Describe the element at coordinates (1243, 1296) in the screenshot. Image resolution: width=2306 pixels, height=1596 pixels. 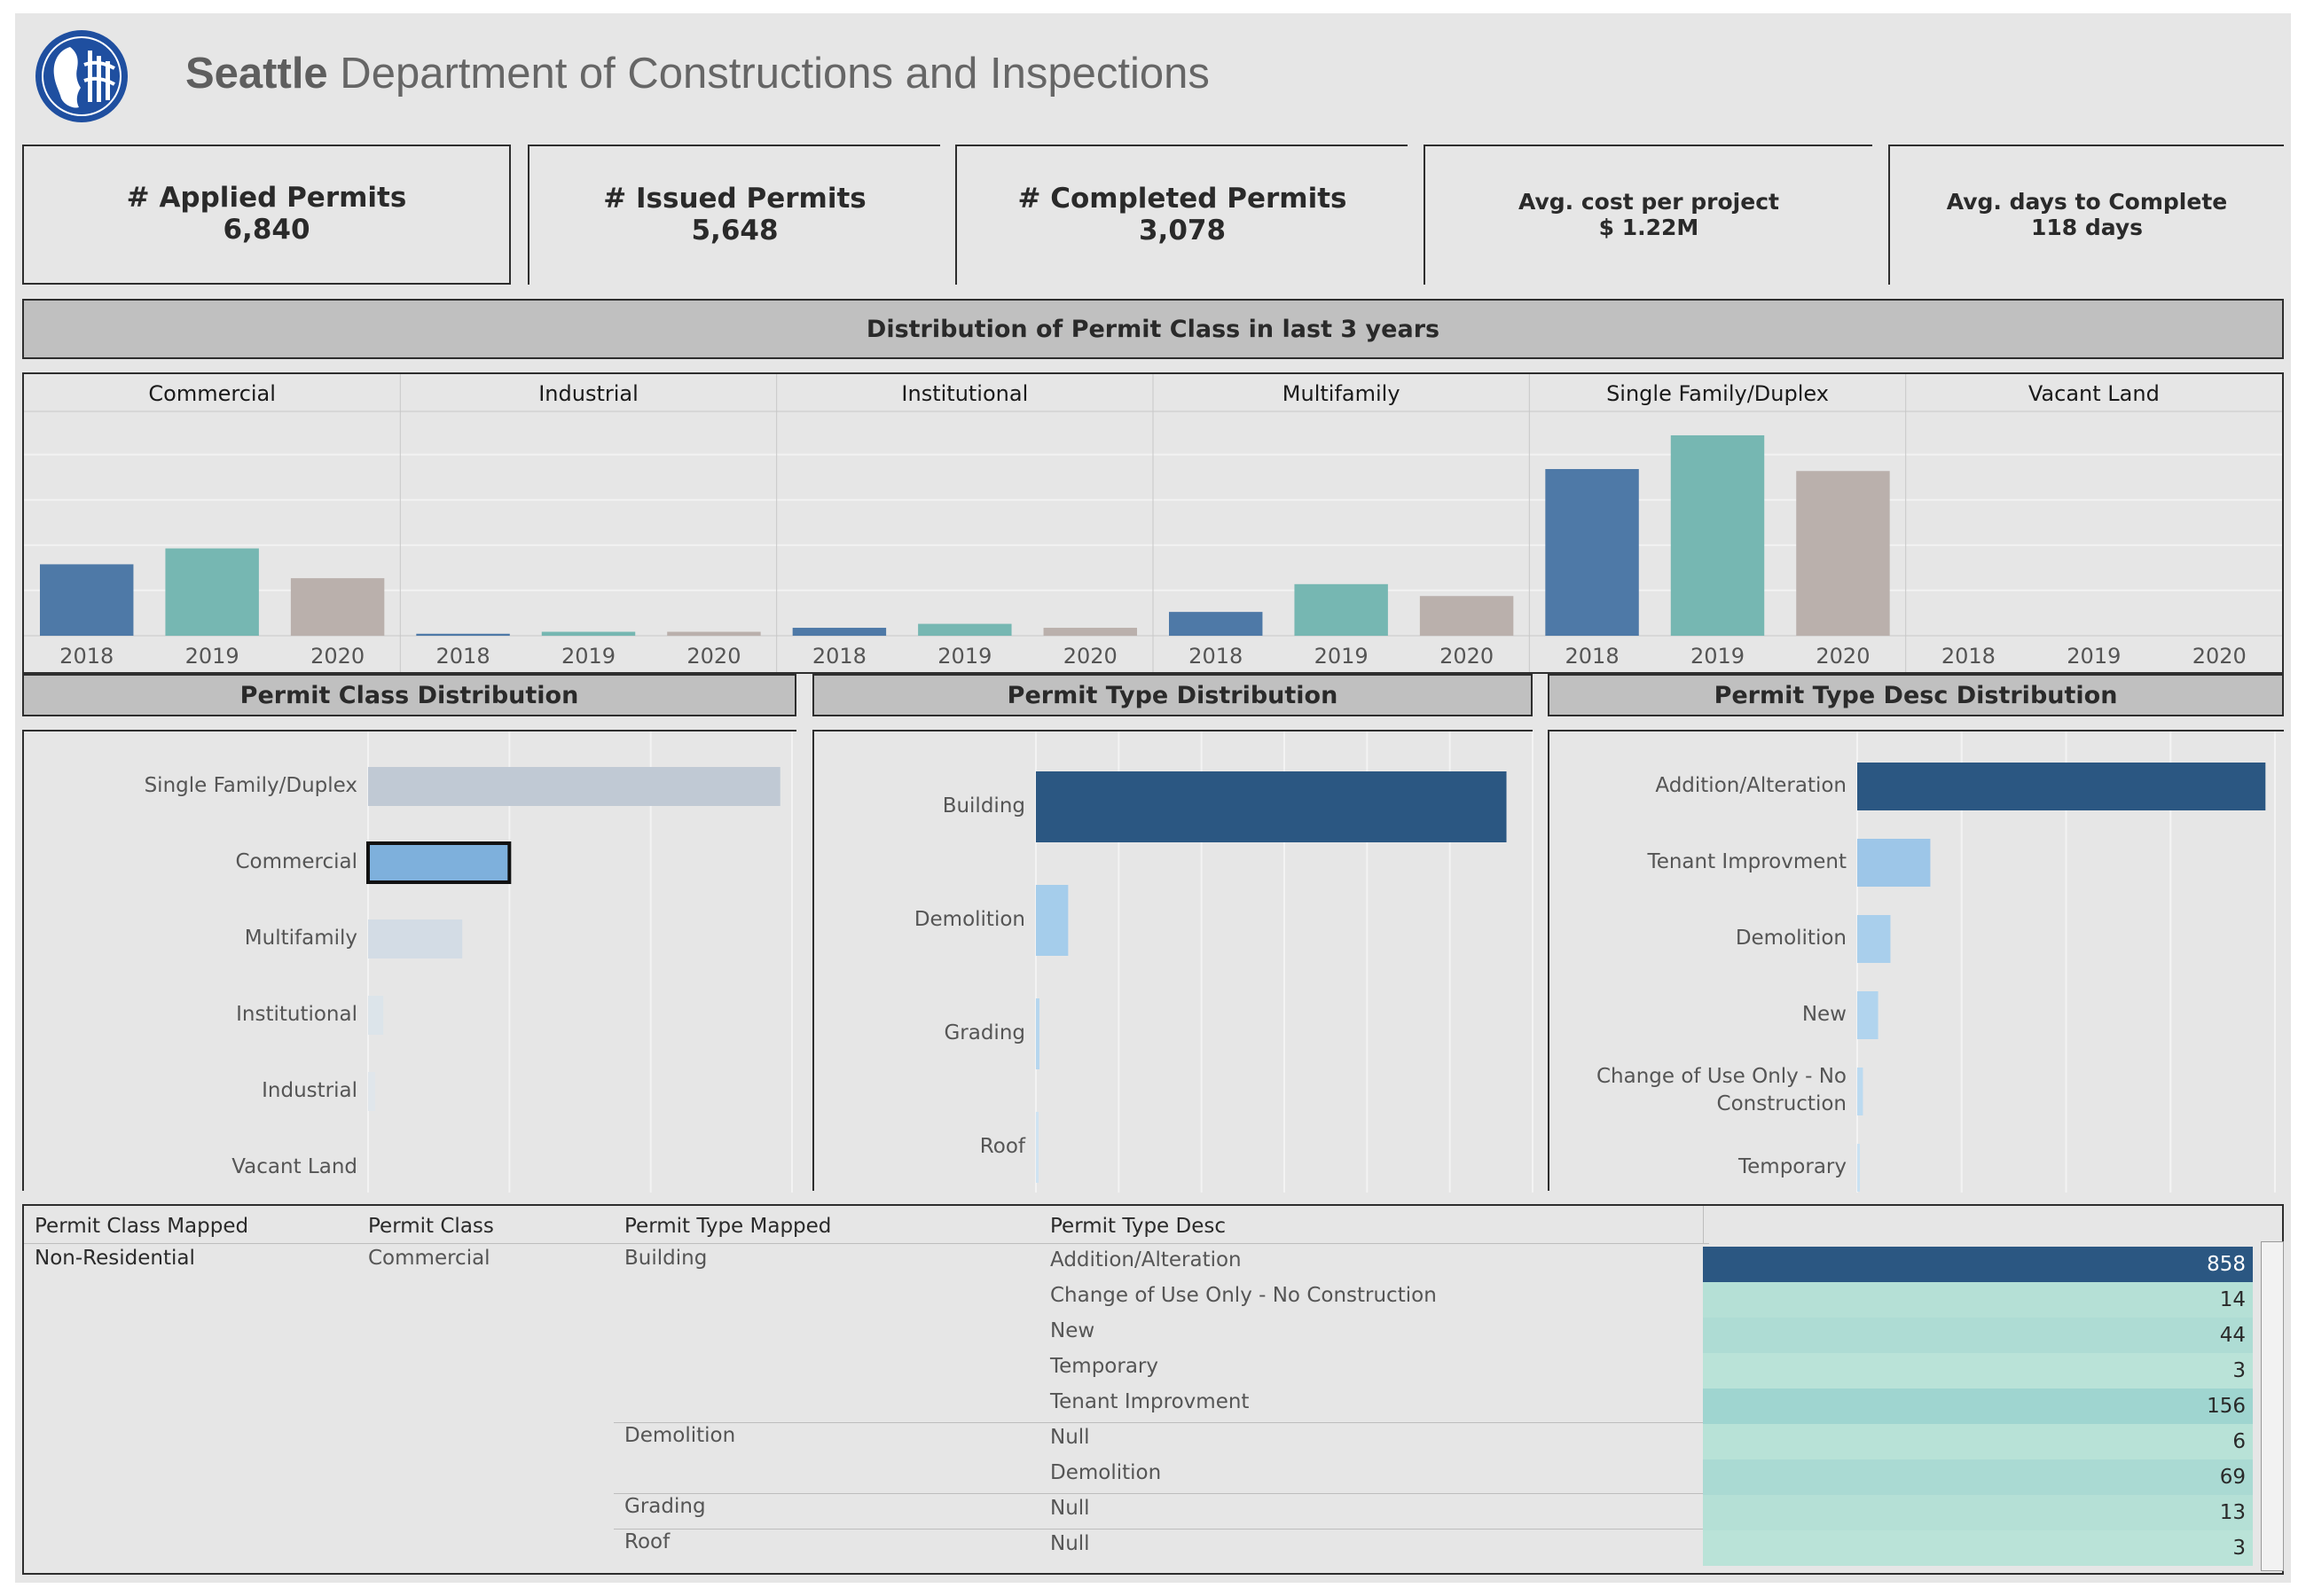
I see `cell-type-desc: Change of Use Only - No Construction` at that location.